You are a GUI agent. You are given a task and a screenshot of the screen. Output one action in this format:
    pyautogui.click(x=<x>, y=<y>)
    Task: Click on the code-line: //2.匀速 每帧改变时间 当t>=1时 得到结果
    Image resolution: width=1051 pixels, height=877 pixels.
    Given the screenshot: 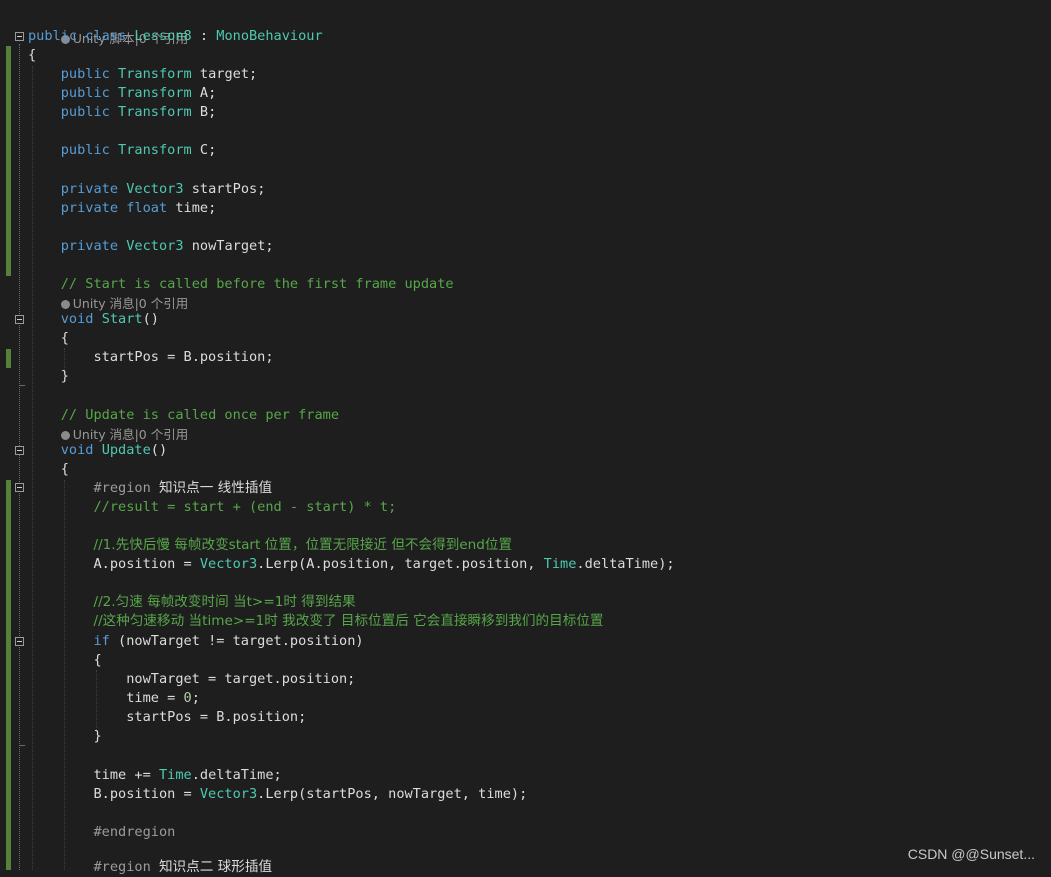 What is the action you would take?
    pyautogui.click(x=528, y=602)
    